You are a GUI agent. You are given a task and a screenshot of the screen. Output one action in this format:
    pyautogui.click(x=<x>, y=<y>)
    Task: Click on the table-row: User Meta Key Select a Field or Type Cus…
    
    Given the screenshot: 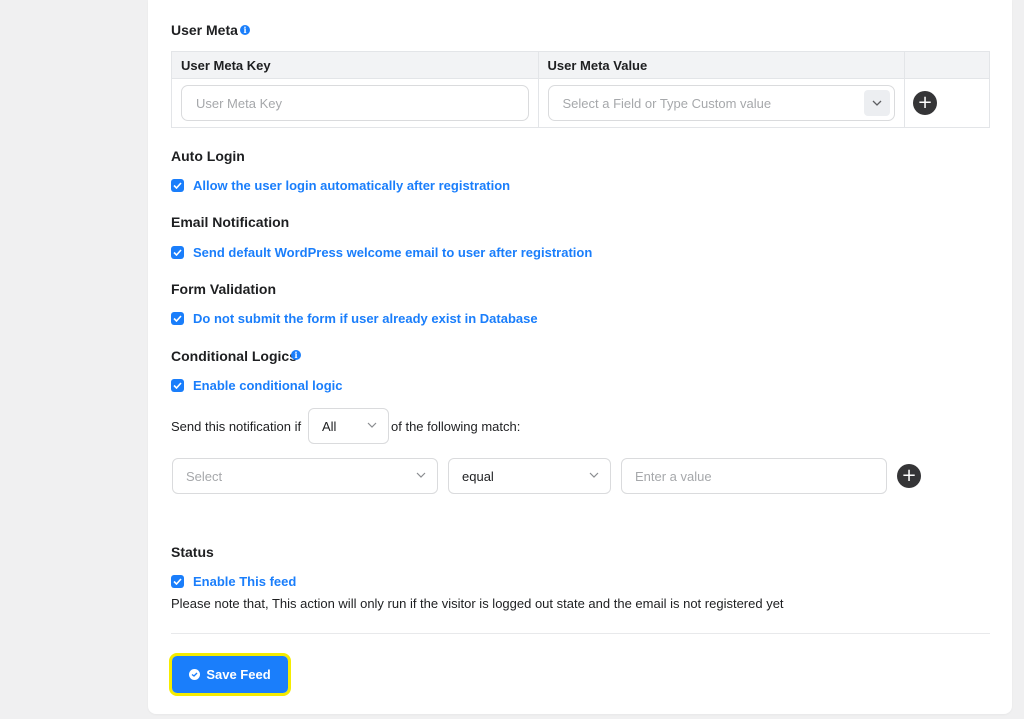 What is the action you would take?
    pyautogui.click(x=580, y=103)
    